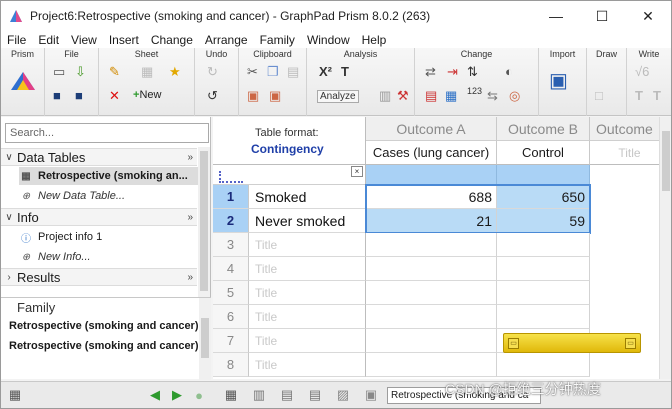  What do you see at coordinates (199, 395) in the screenshot?
I see `go-icon: ●` at bounding box center [199, 395].